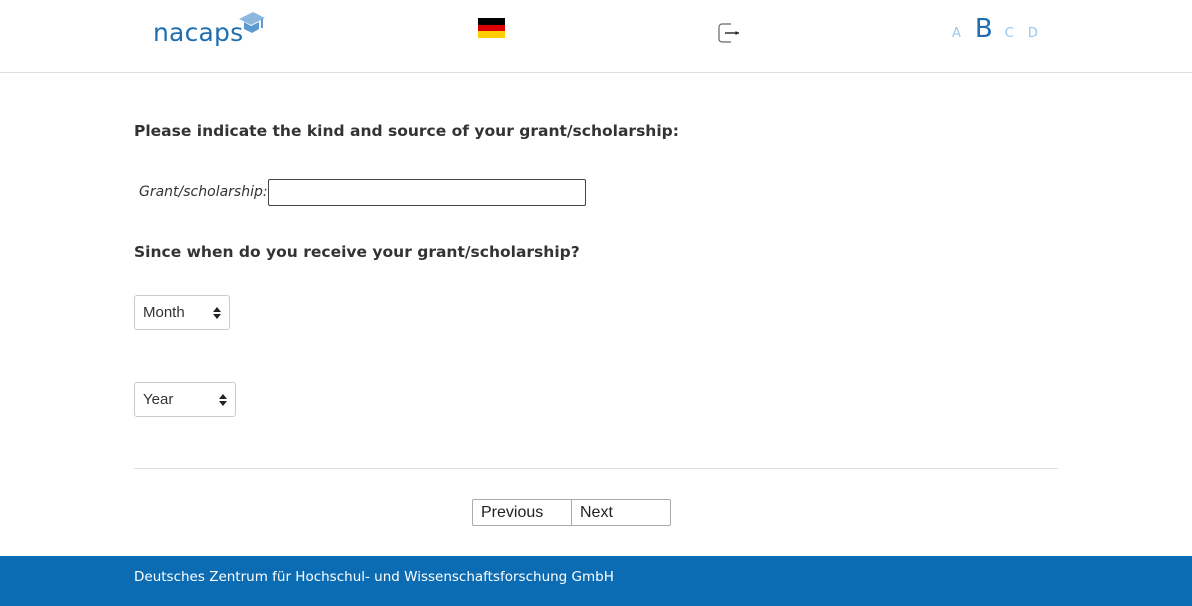 Image resolution: width=1192 pixels, height=606 pixels. I want to click on header: nacaps A B C D, so click(596, 36).